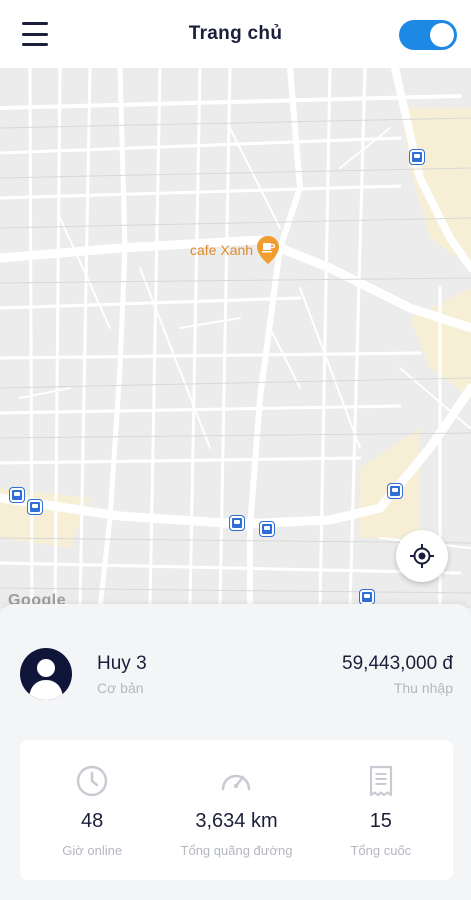 This screenshot has width=471, height=900. Describe the element at coordinates (92, 821) in the screenshot. I see `stat-value: 48` at that location.